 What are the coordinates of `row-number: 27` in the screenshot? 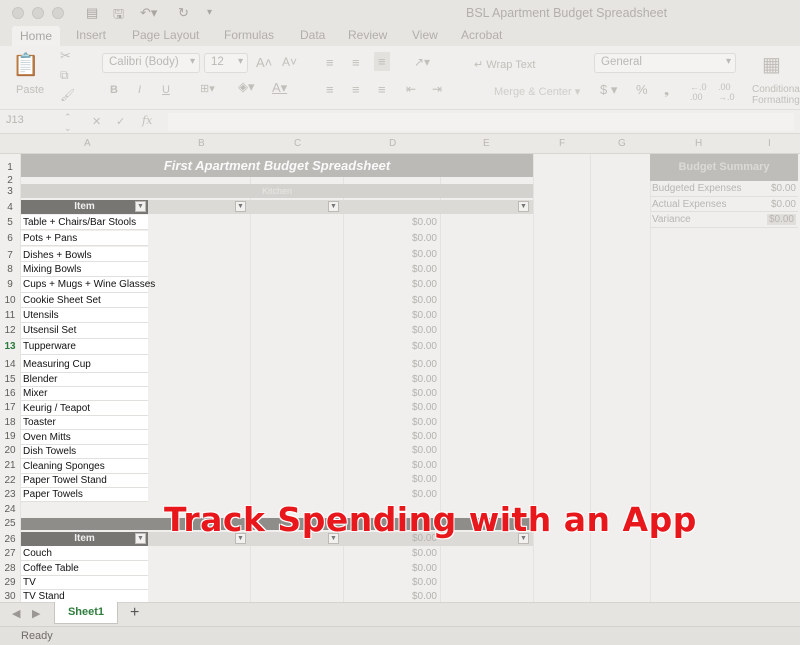 It's located at (10, 553).